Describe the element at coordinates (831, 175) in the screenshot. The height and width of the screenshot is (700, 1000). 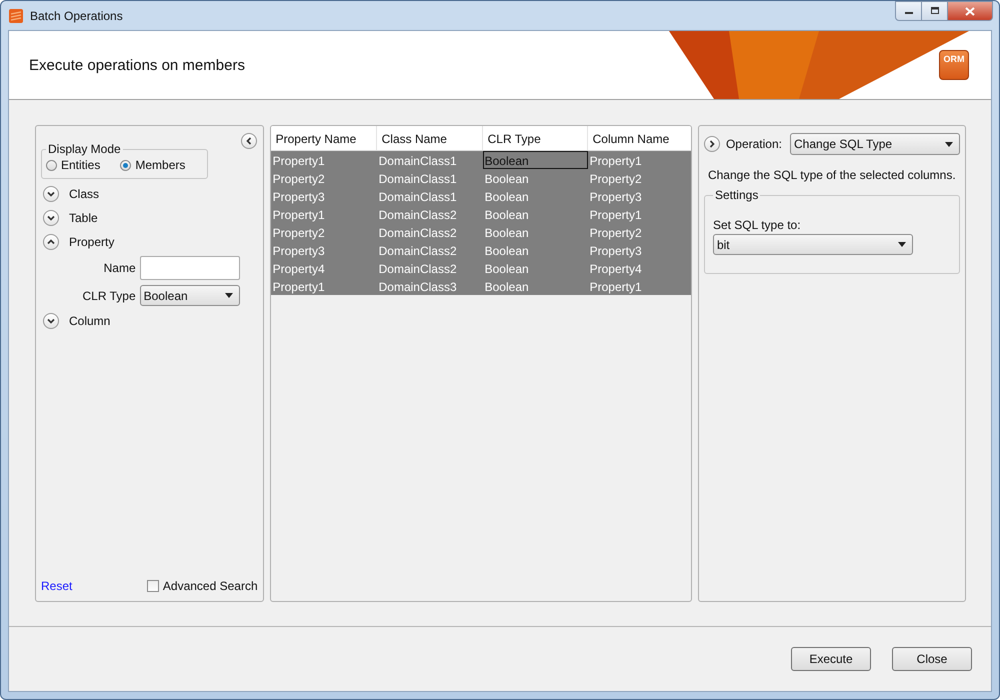
I see `operation-description: Change the SQL type of the selected columns.` at that location.